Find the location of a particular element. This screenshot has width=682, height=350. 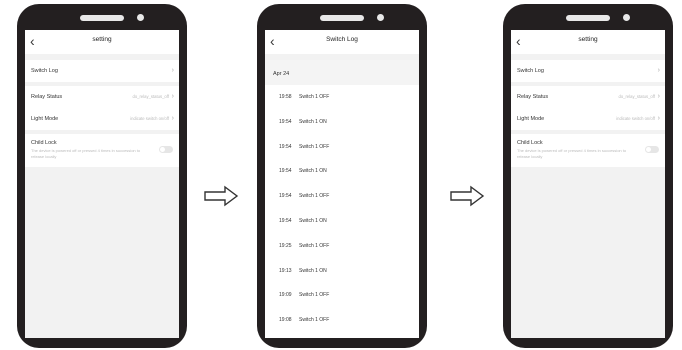

log-entry-time: 19:09 is located at coordinates (285, 295).